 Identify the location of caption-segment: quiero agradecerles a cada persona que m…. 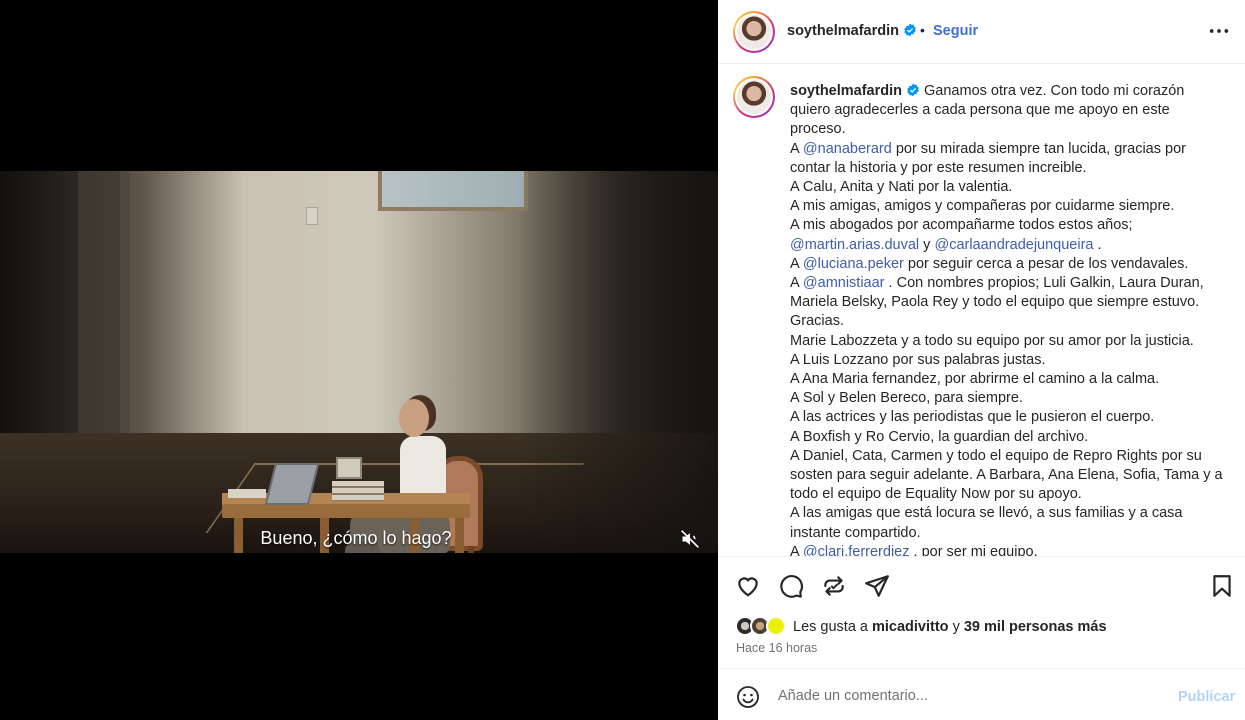
(980, 110).